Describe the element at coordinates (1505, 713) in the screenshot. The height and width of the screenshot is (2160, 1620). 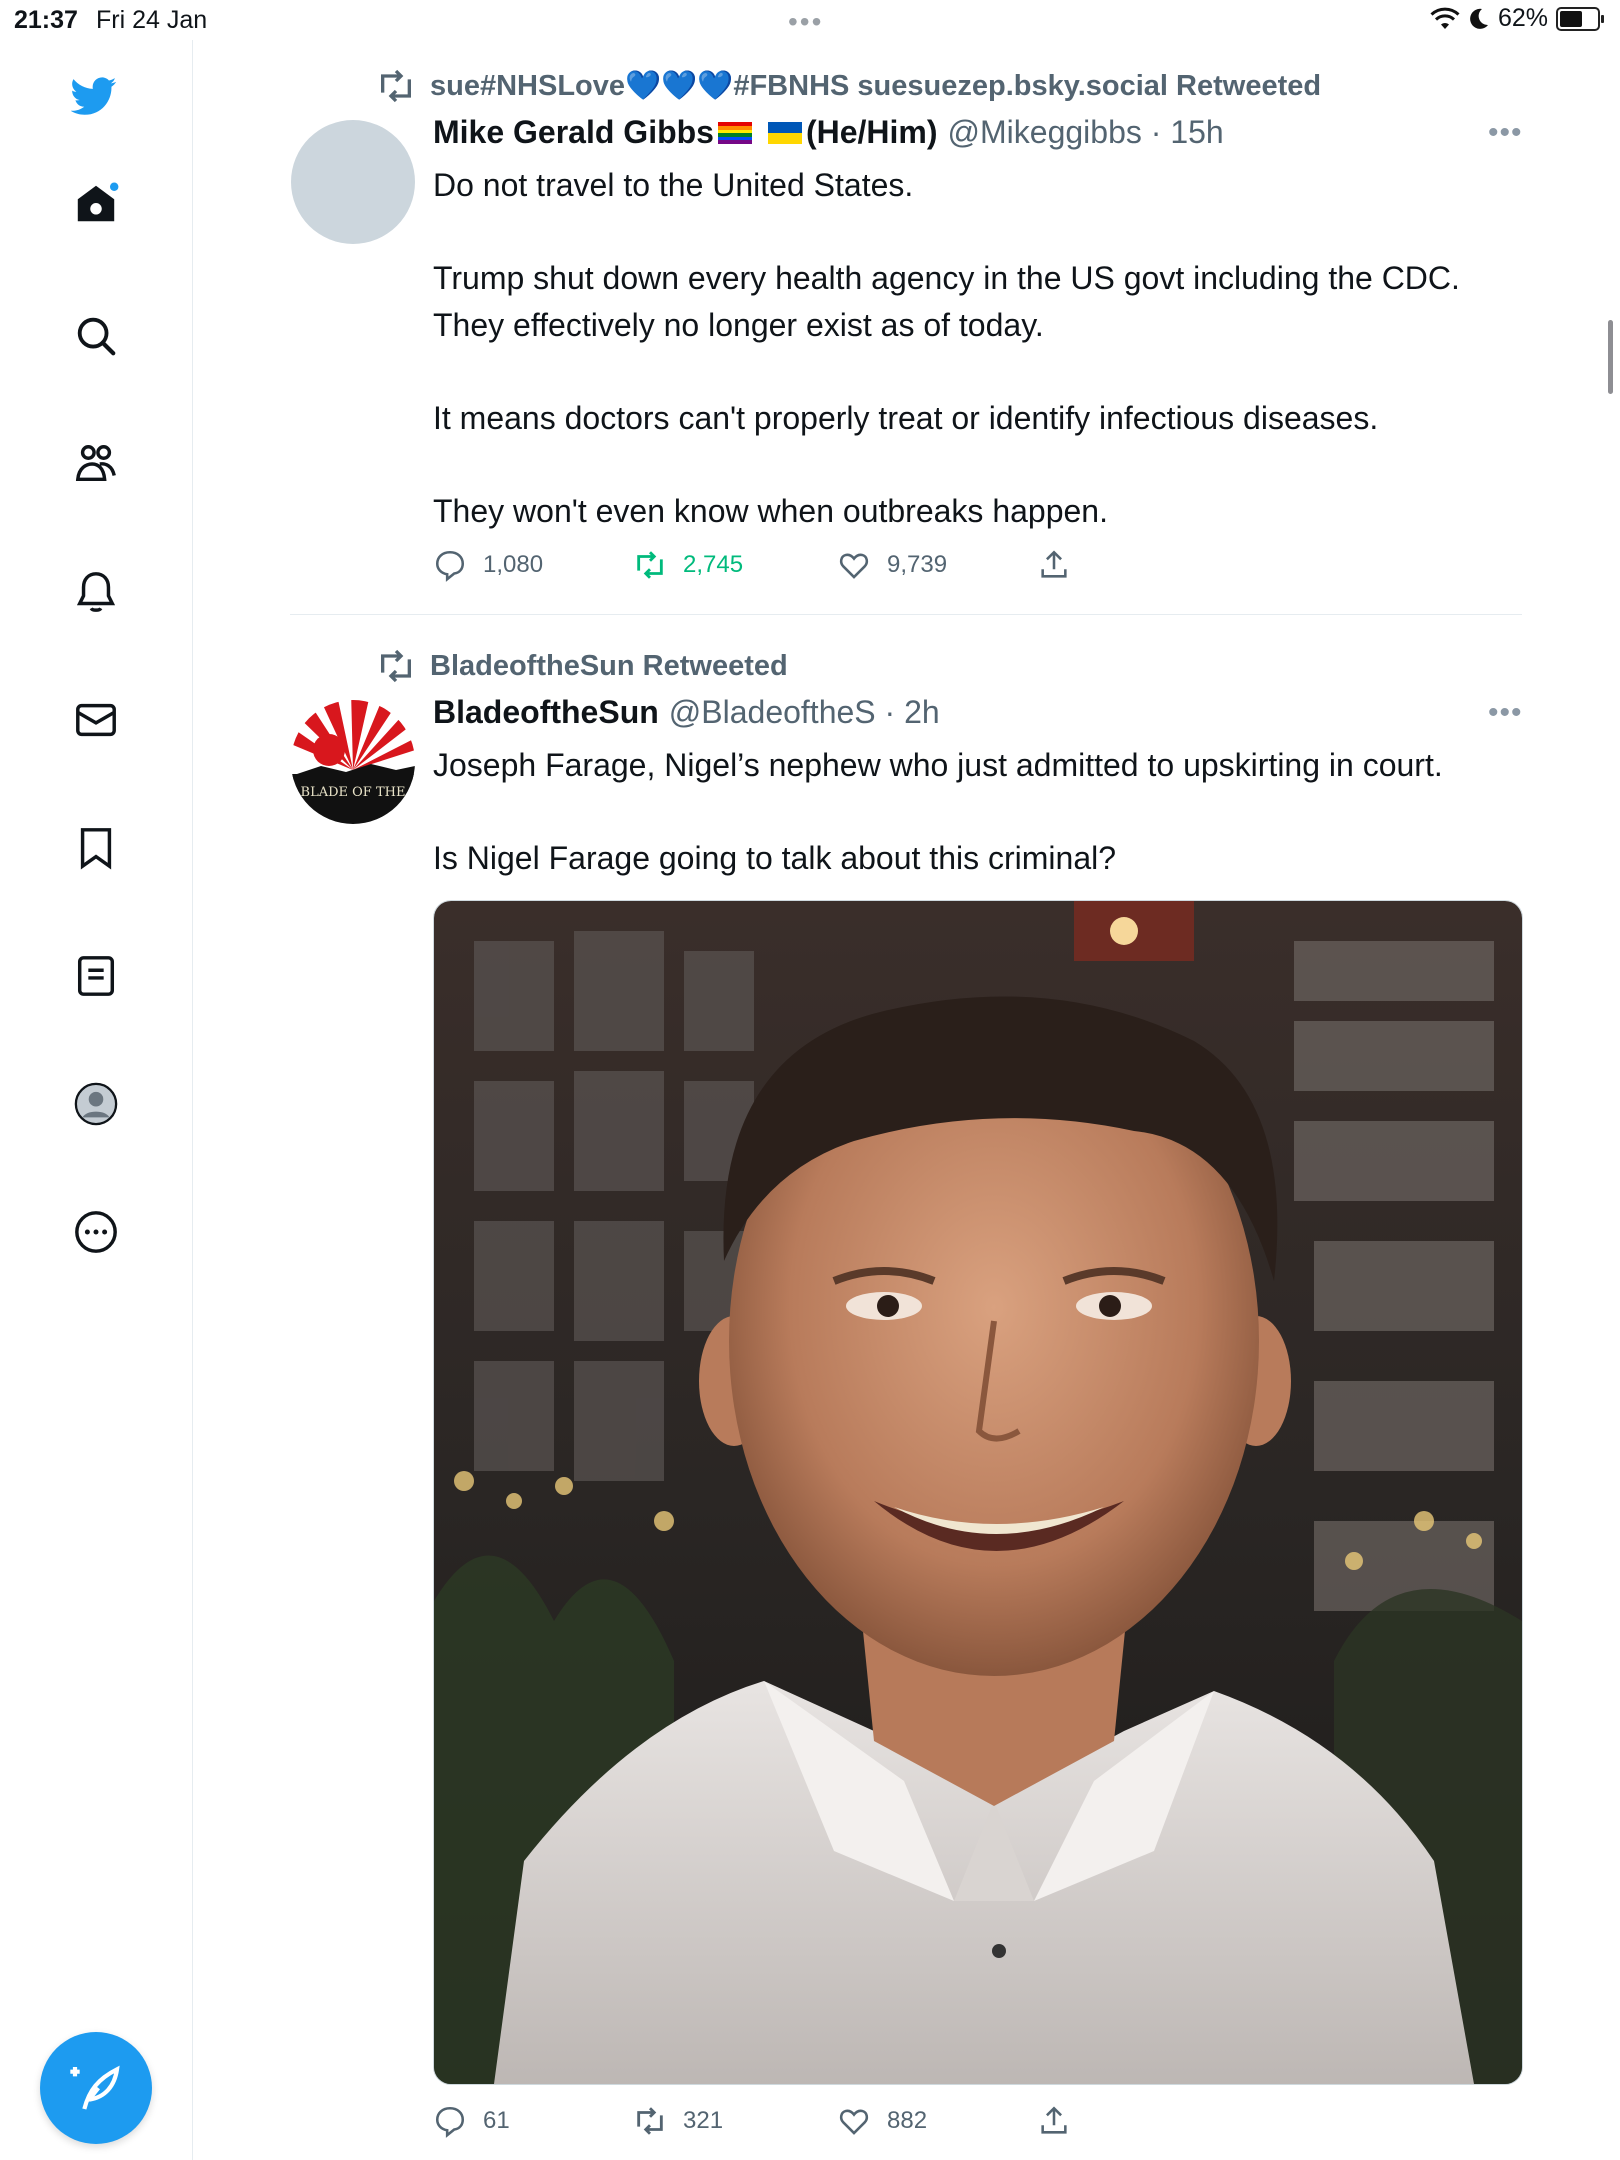
I see `tweet-2-more-button: •••` at that location.